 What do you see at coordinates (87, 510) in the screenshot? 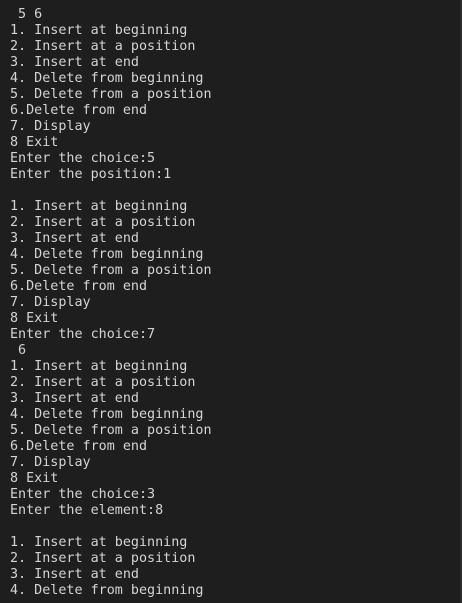
I see `output-line: Enter the element:8` at bounding box center [87, 510].